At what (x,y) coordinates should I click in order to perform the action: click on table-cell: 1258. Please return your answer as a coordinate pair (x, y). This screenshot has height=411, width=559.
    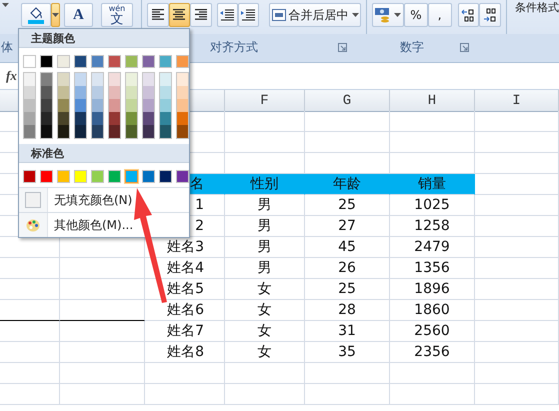
    Looking at the image, I should click on (432, 226).